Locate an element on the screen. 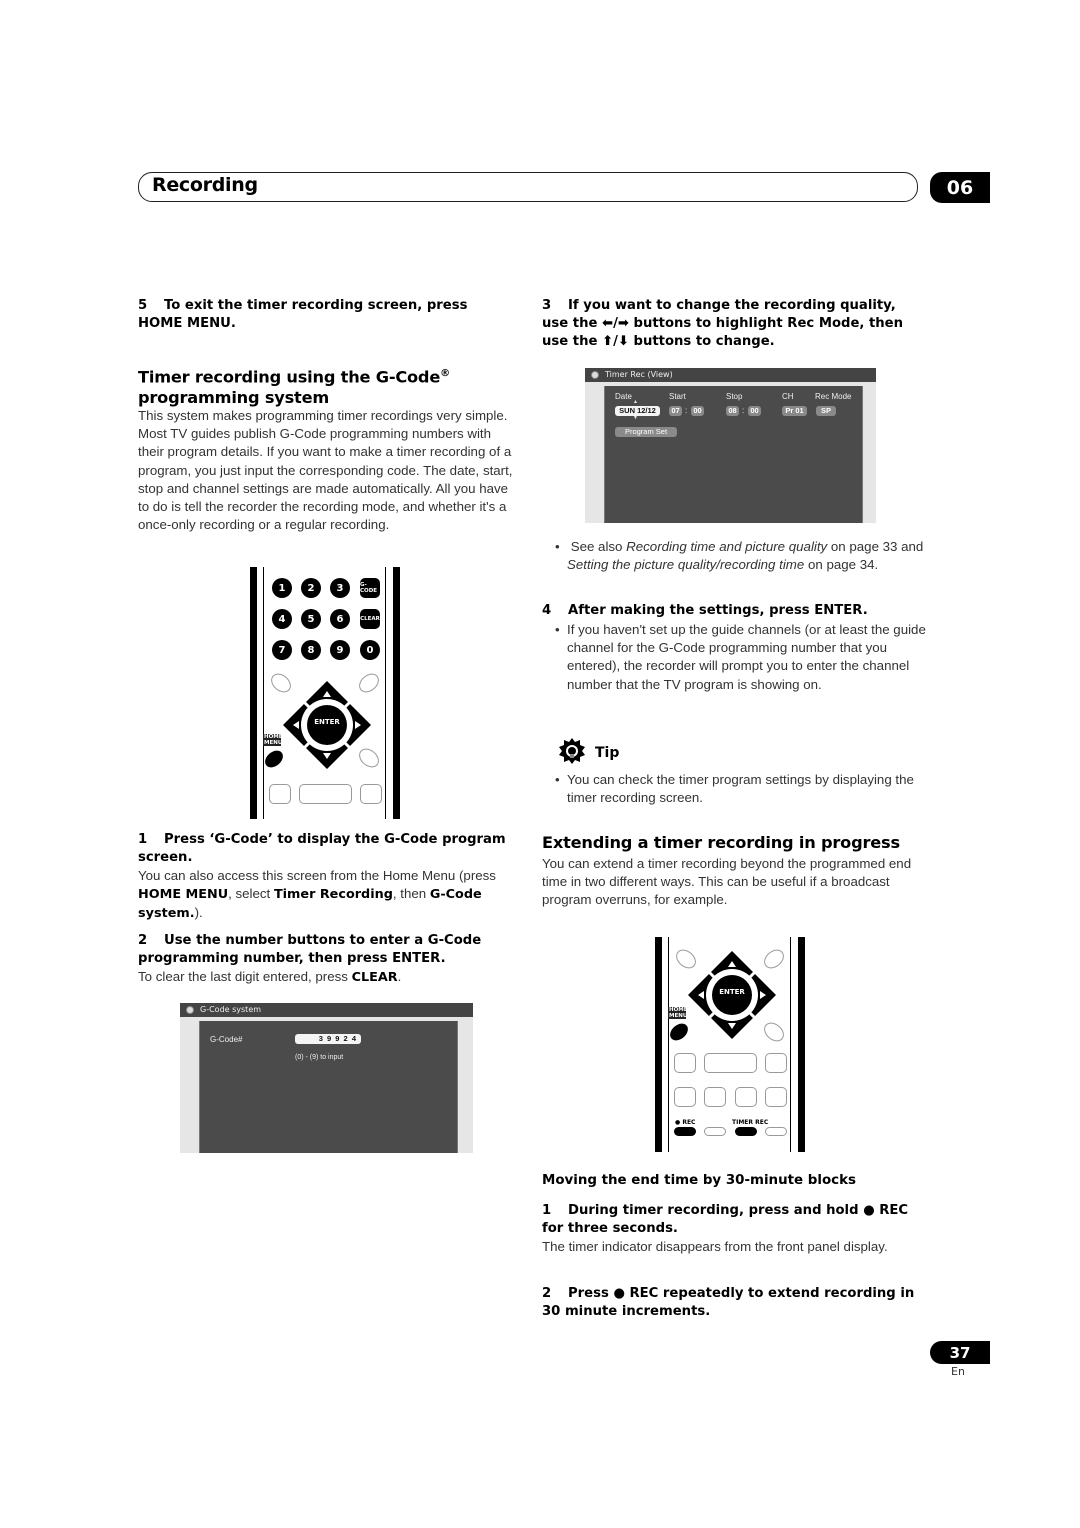 Image resolution: width=1080 pixels, height=1528 pixels. rec-button is located at coordinates (685, 1131).